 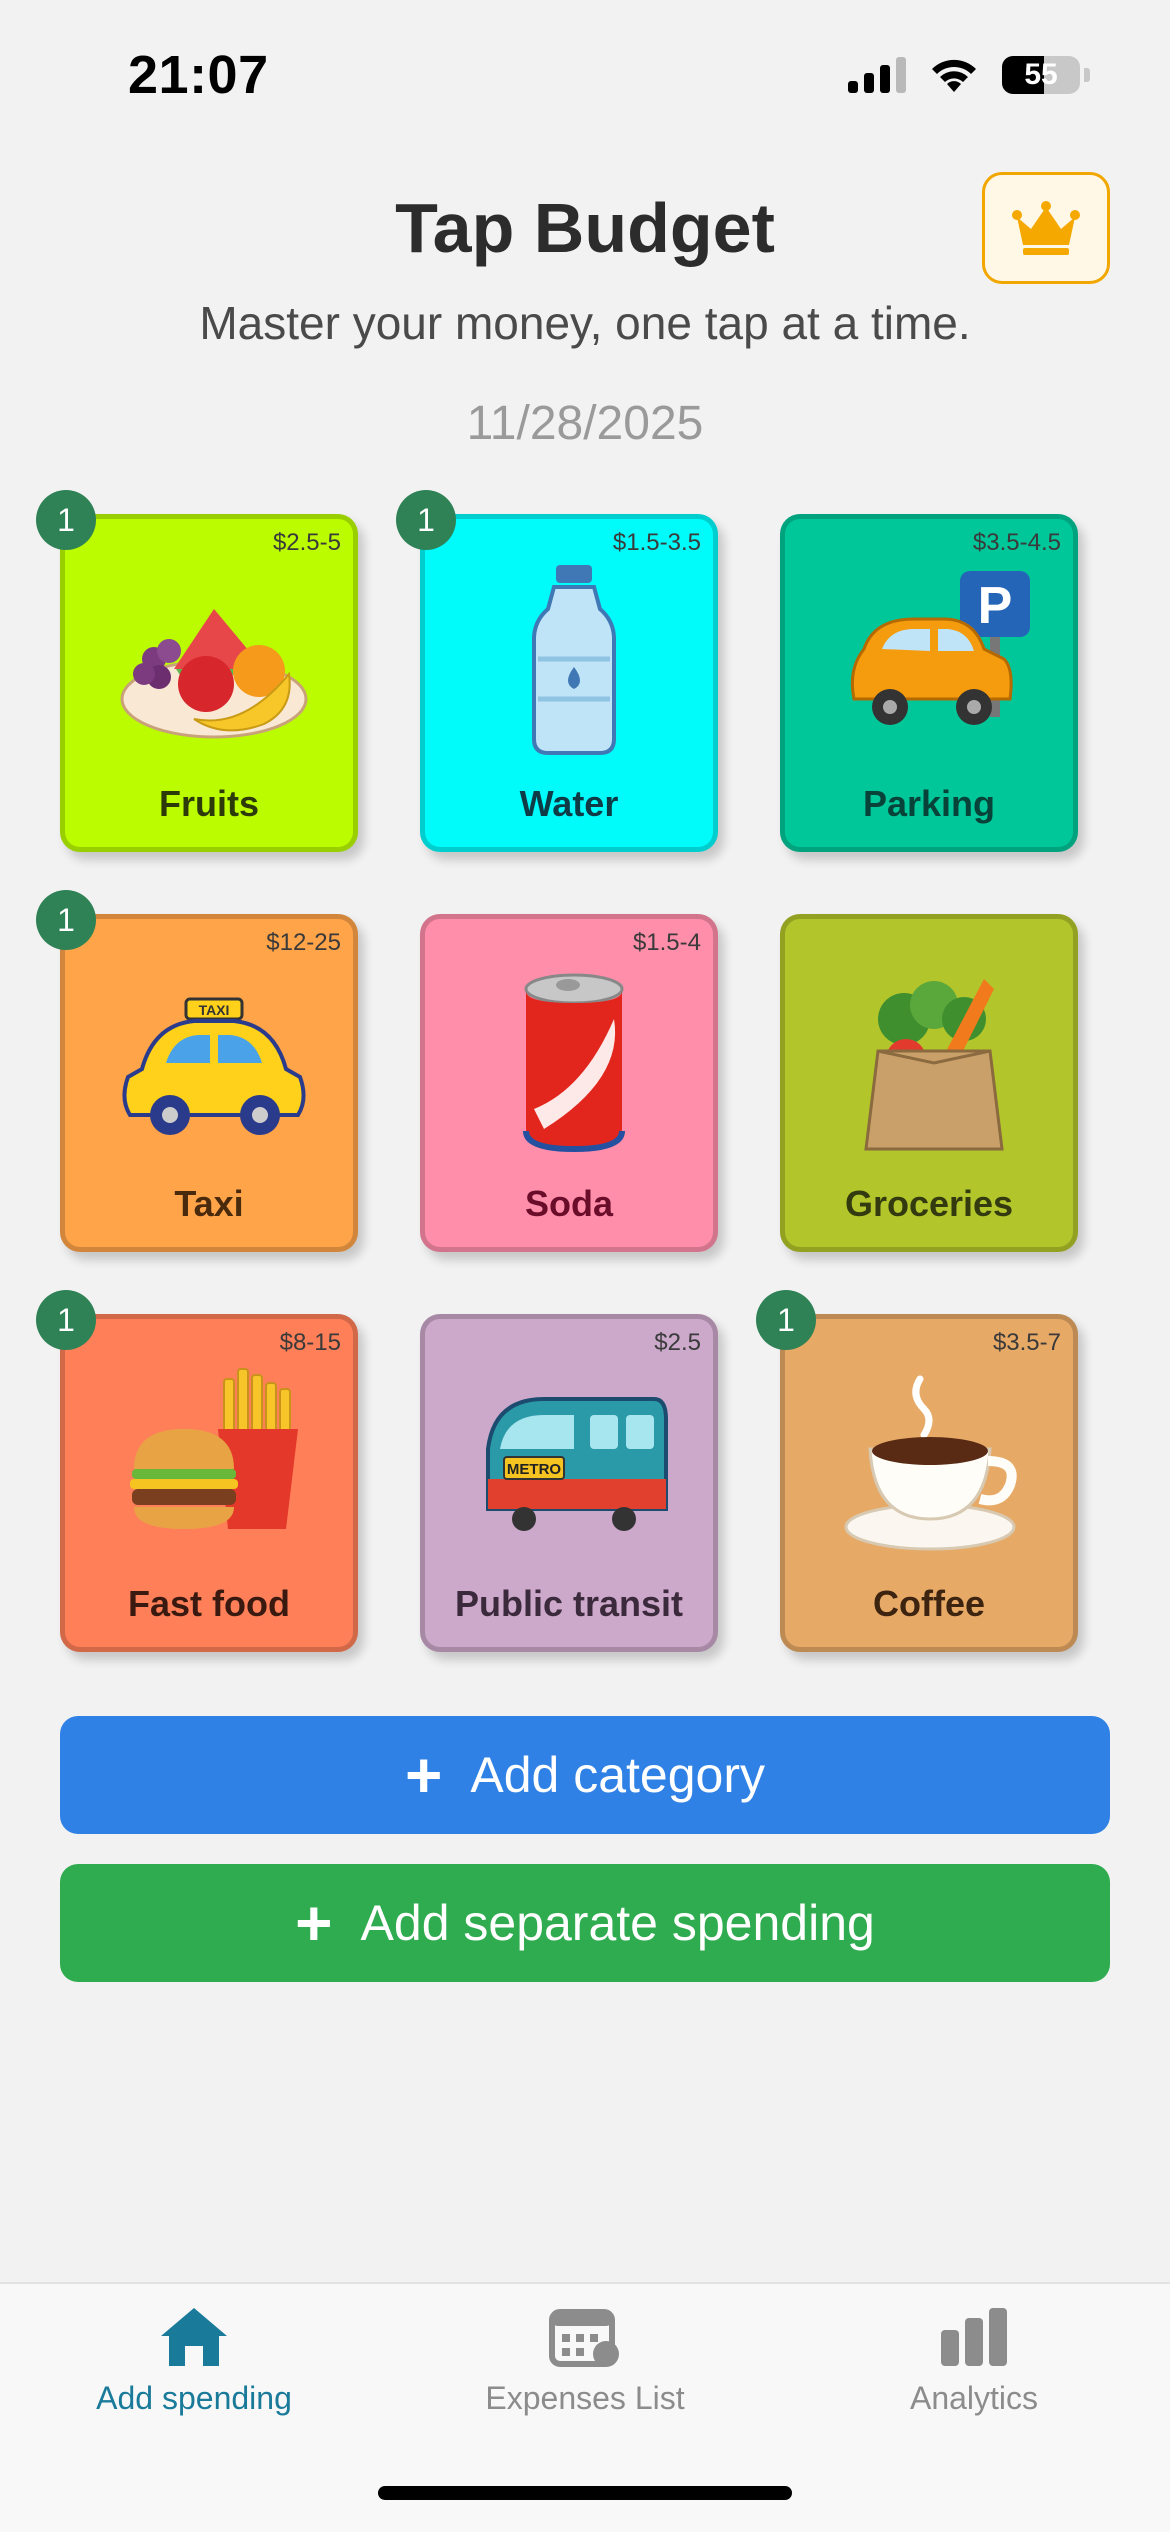 I want to click on premium-button, so click(x=1046, y=228).